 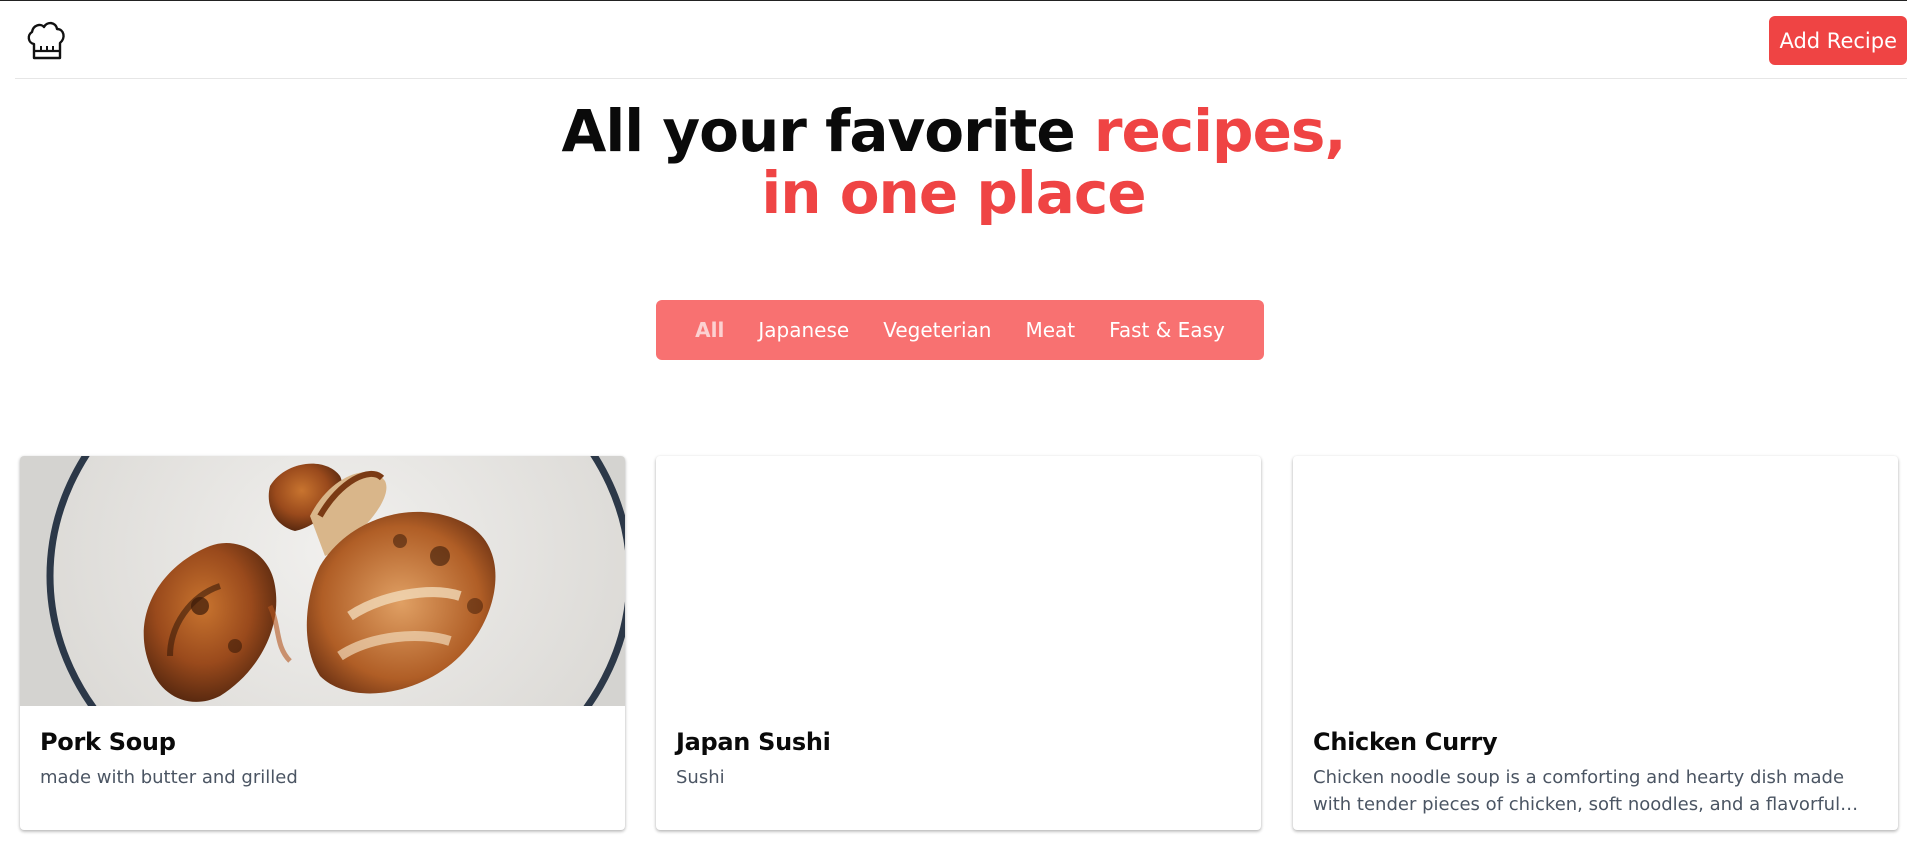 What do you see at coordinates (709, 330) in the screenshot?
I see `filter-all: All` at bounding box center [709, 330].